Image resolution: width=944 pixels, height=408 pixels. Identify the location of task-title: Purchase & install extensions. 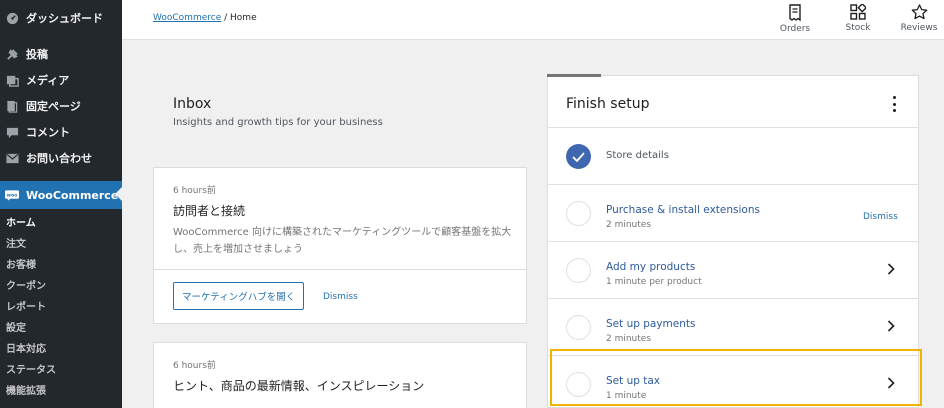
(683, 210).